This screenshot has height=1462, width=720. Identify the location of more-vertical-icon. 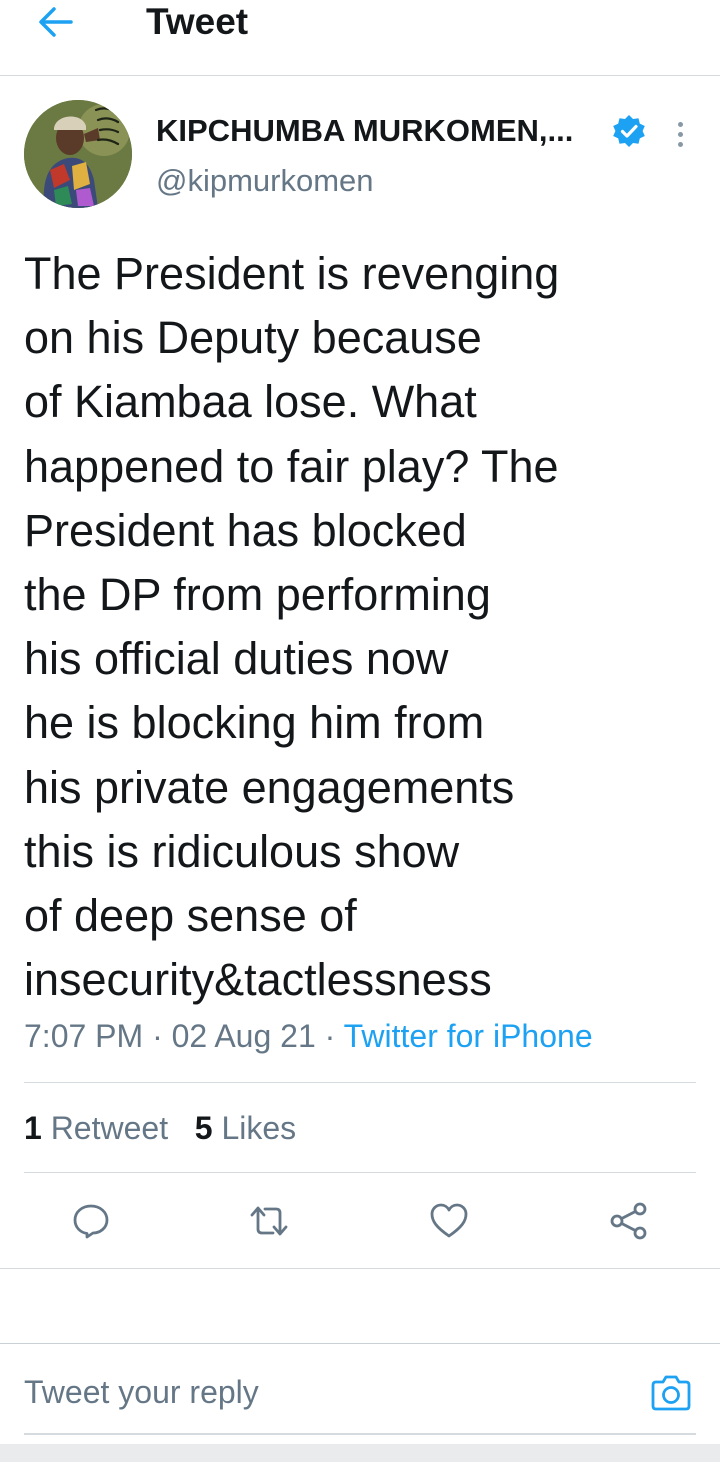
(680, 124).